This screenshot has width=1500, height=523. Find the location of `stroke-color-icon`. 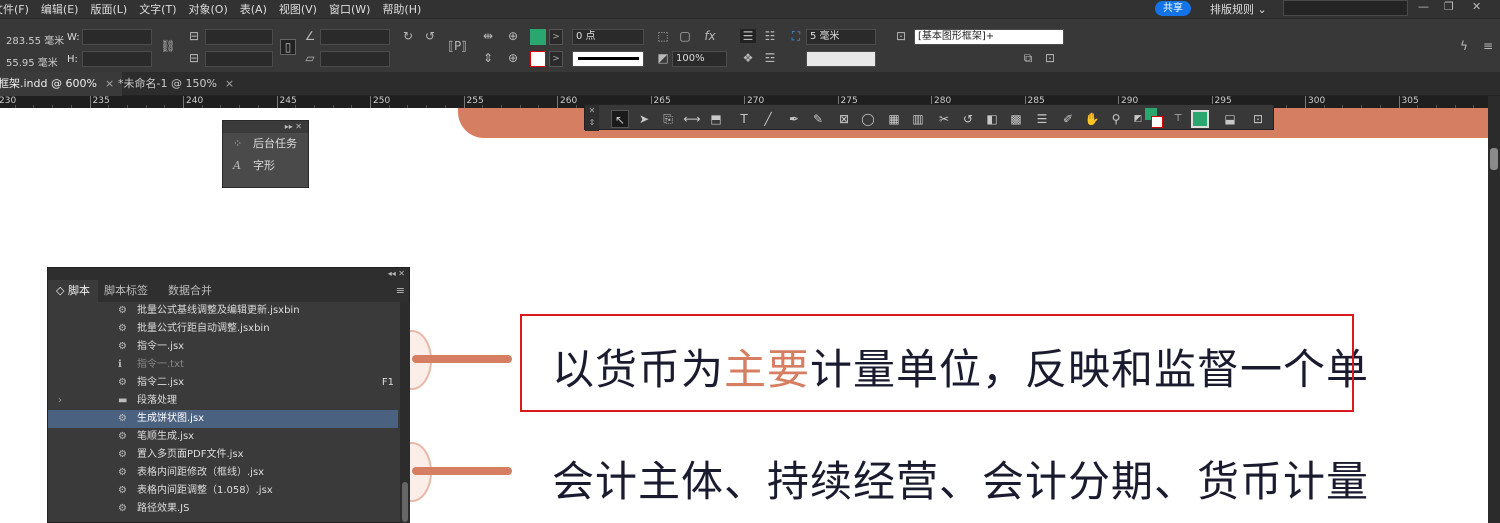

stroke-color-icon is located at coordinates (1157, 122).